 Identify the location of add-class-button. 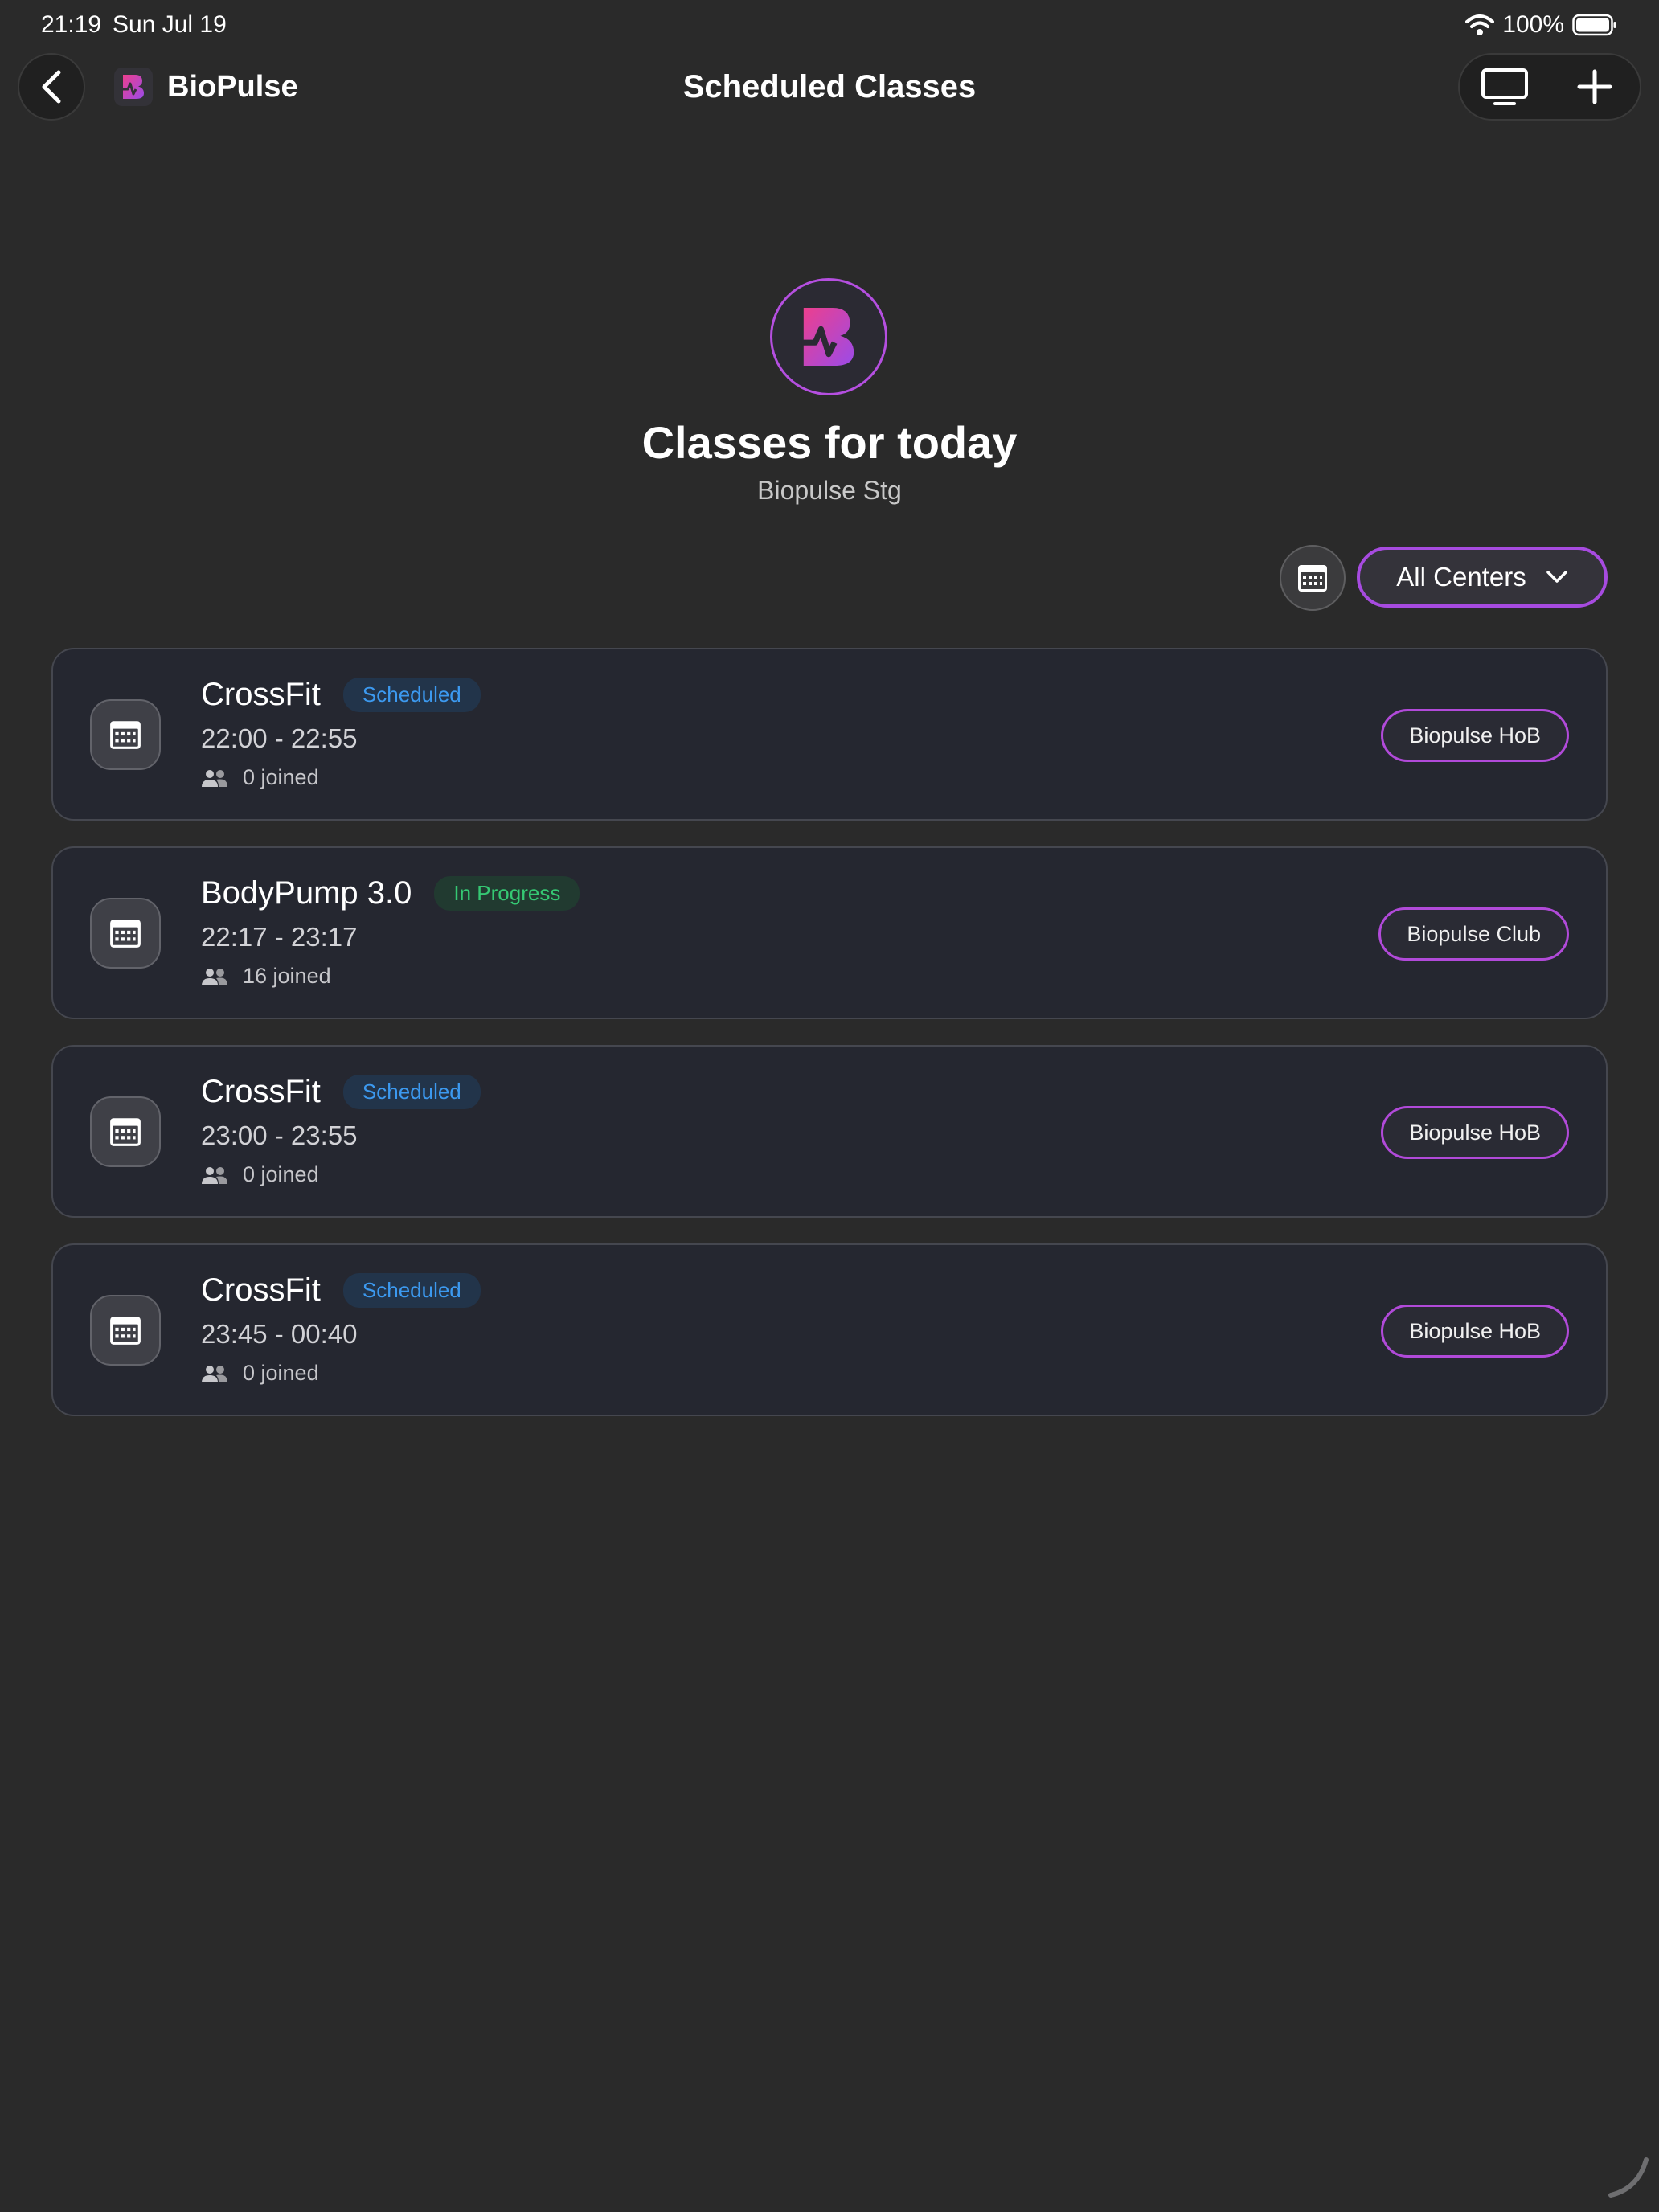
(1595, 87).